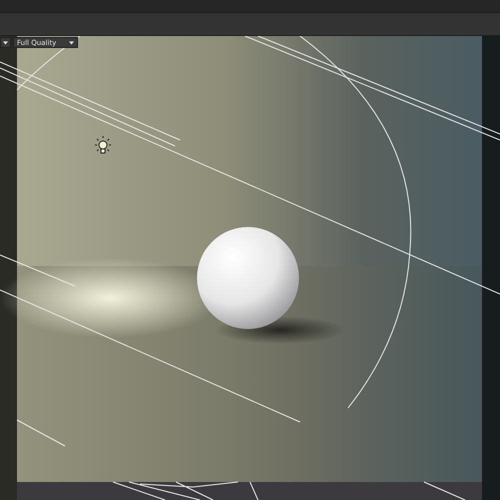 This screenshot has width=500, height=500. I want to click on light-bulb-icon, so click(103, 145).